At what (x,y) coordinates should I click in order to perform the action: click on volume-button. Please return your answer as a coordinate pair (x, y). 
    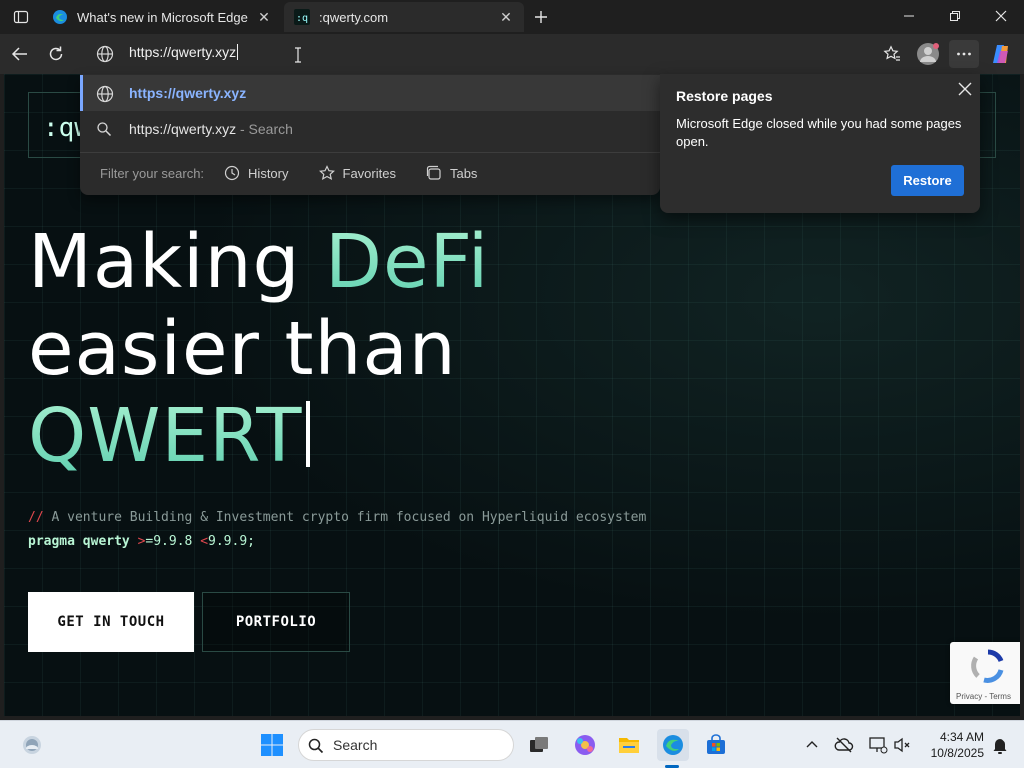
    Looking at the image, I should click on (902, 745).